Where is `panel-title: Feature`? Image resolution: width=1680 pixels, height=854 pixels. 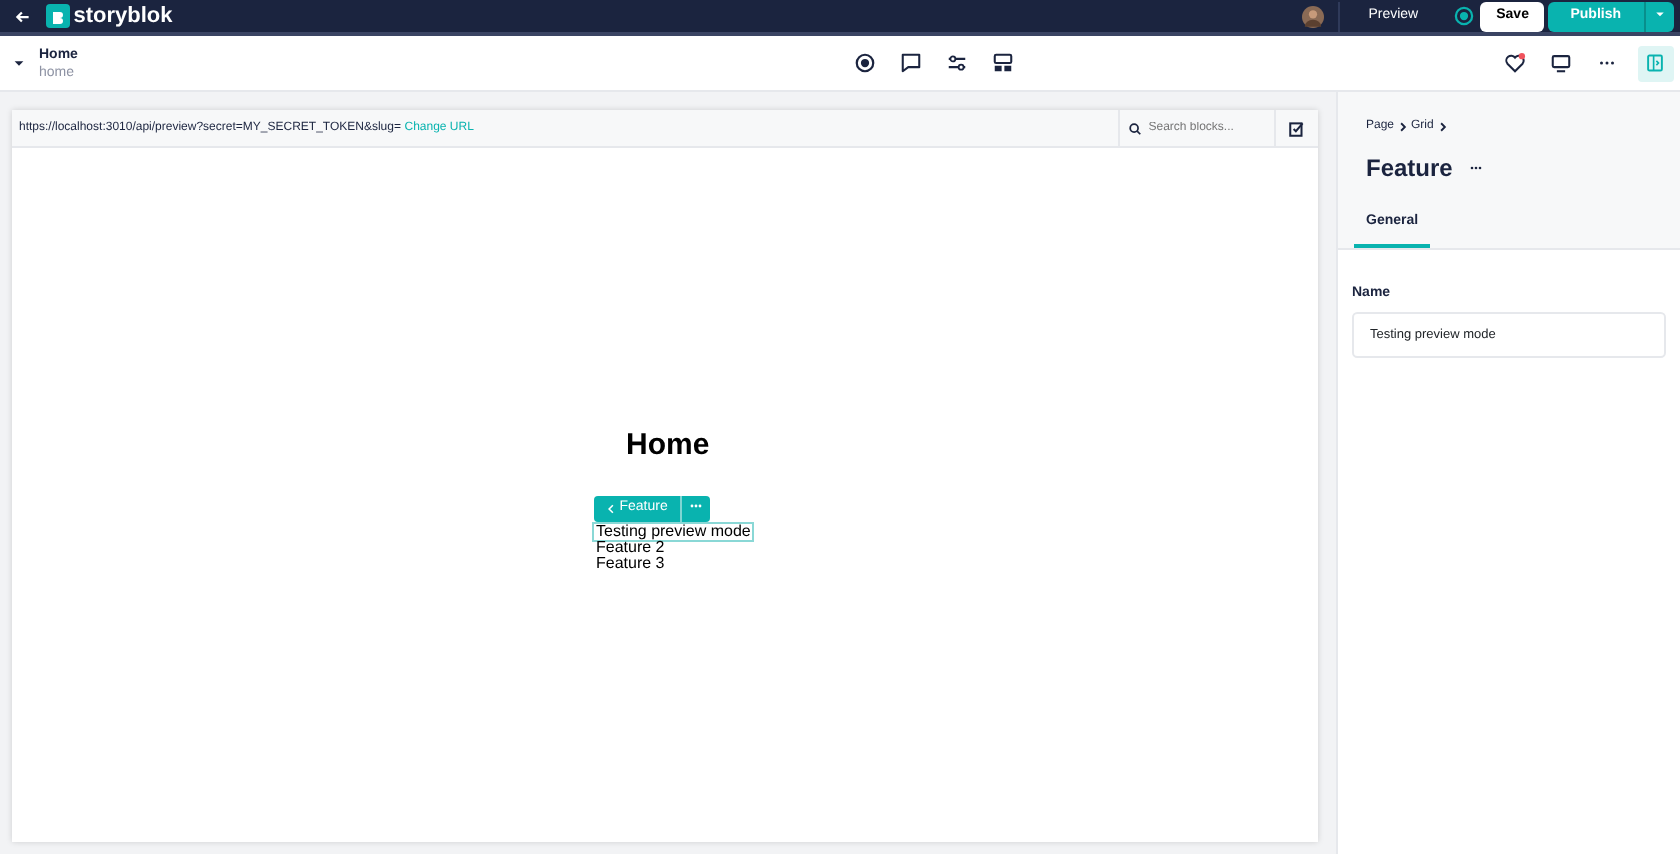 panel-title: Feature is located at coordinates (1409, 169).